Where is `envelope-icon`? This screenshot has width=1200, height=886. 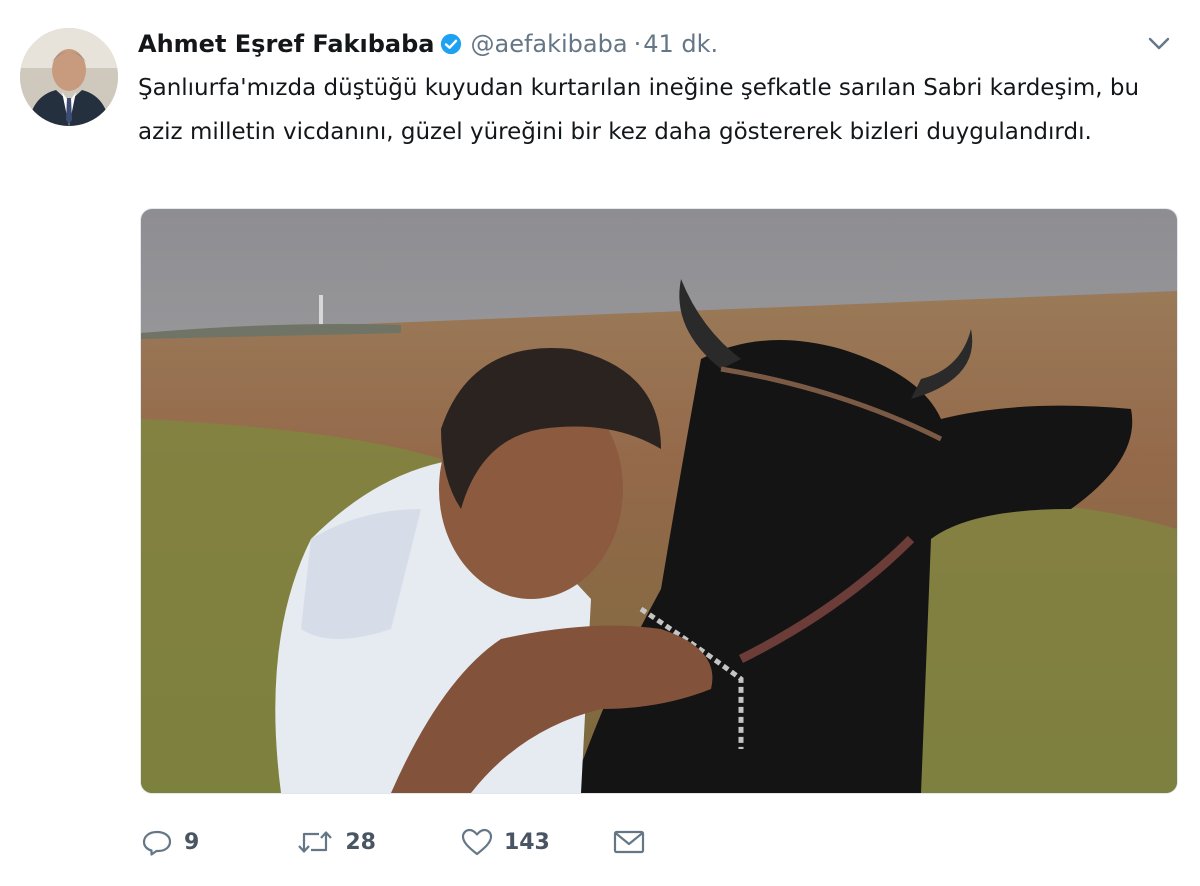
envelope-icon is located at coordinates (628, 842).